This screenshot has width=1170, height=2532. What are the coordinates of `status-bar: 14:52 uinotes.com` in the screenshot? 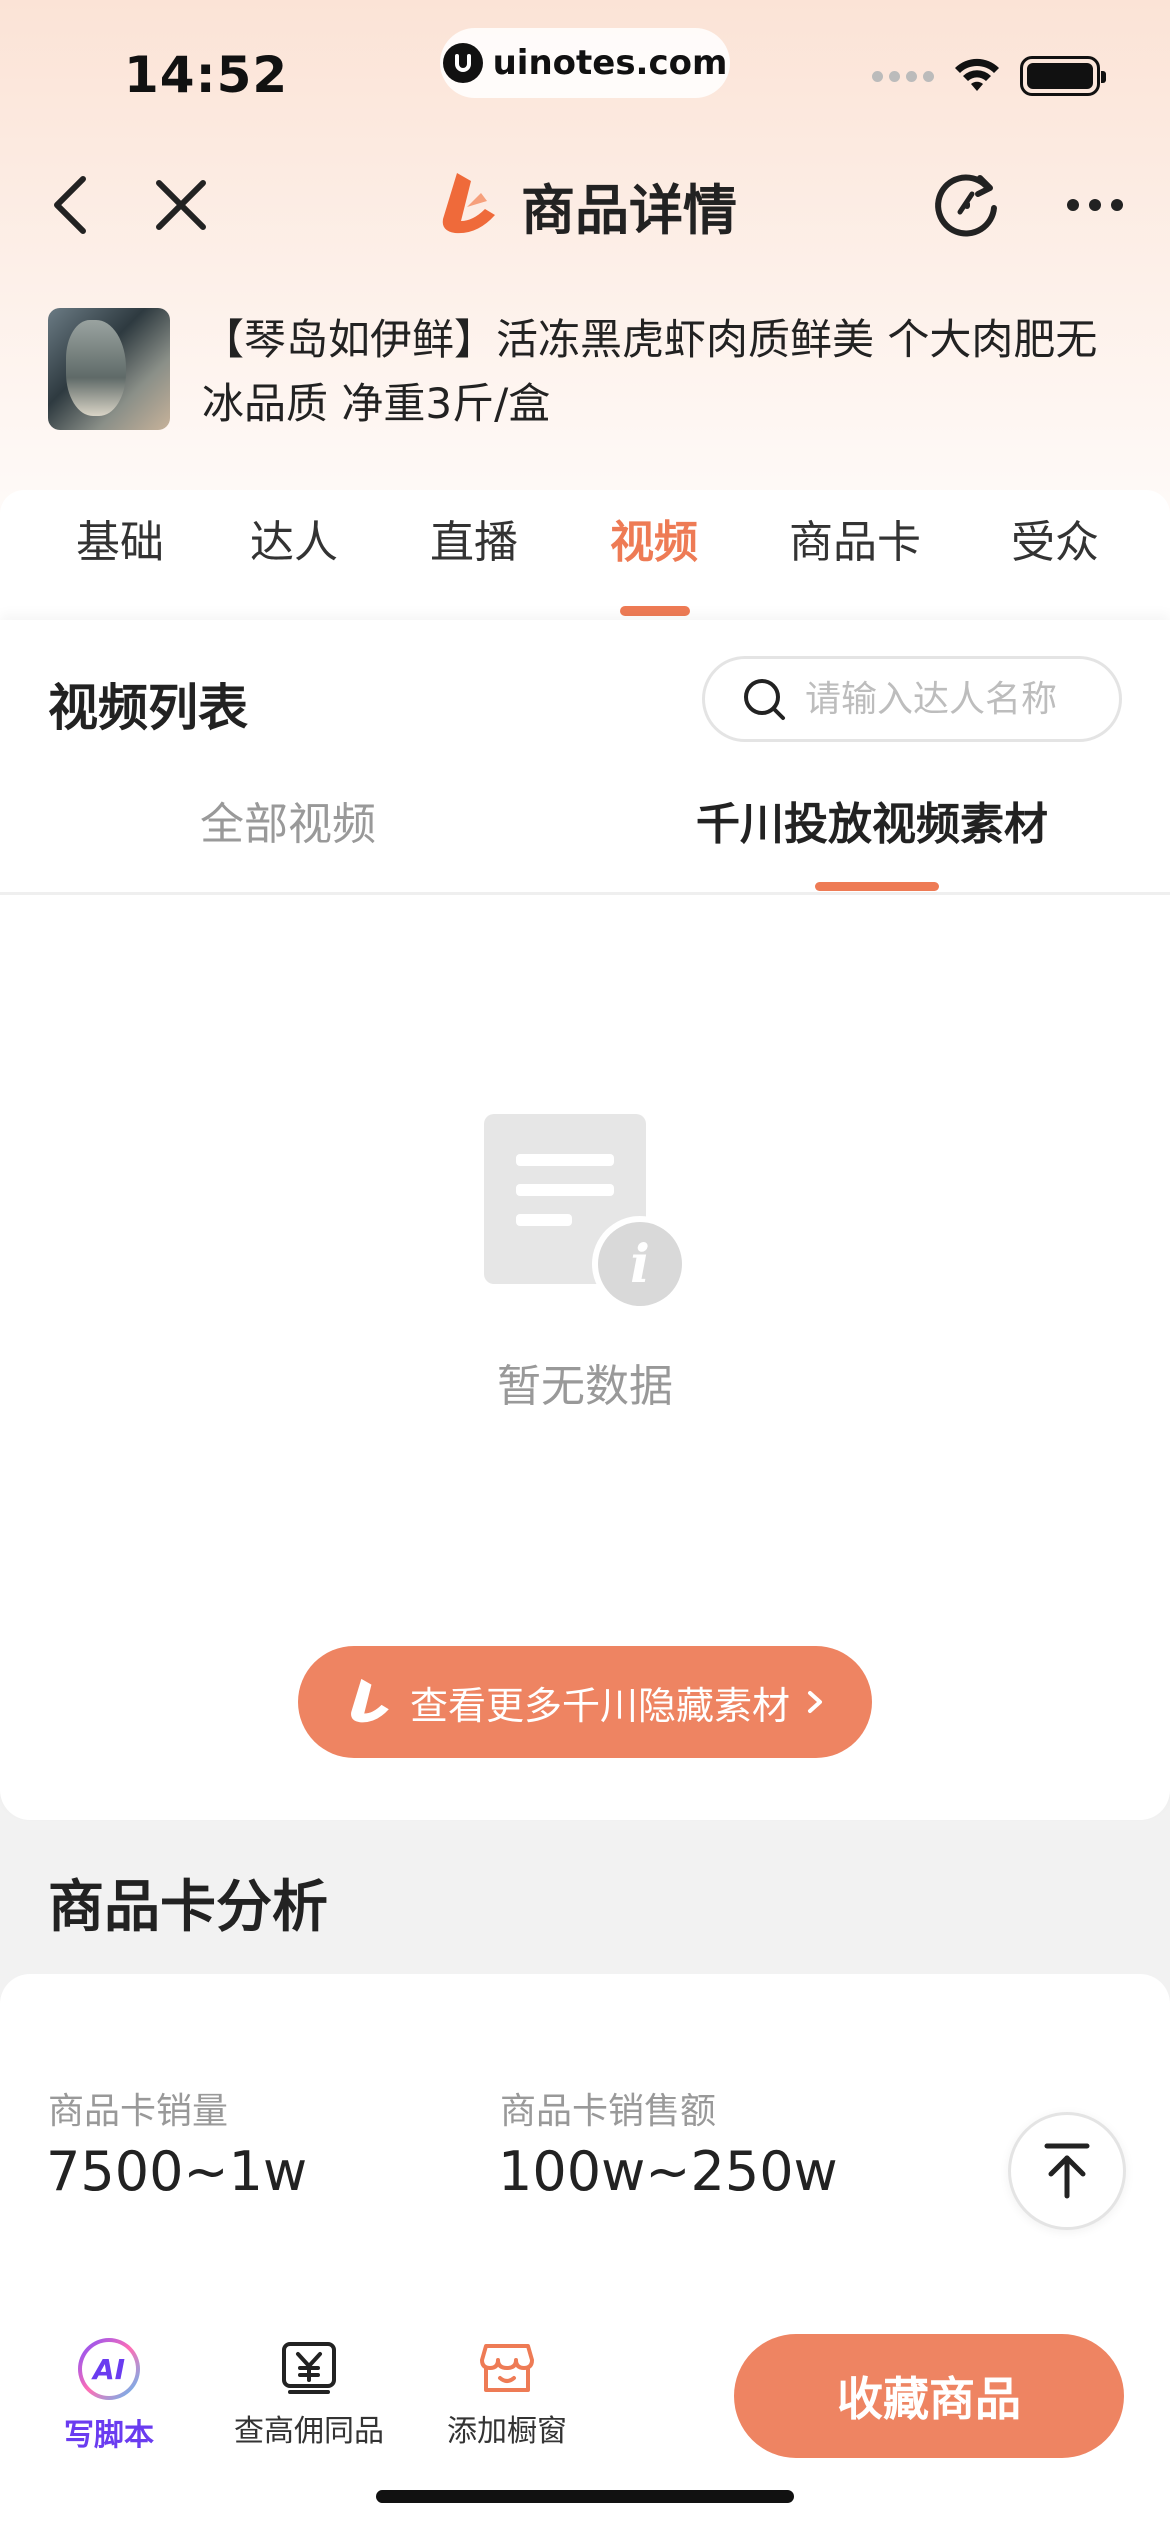 It's located at (585, 65).